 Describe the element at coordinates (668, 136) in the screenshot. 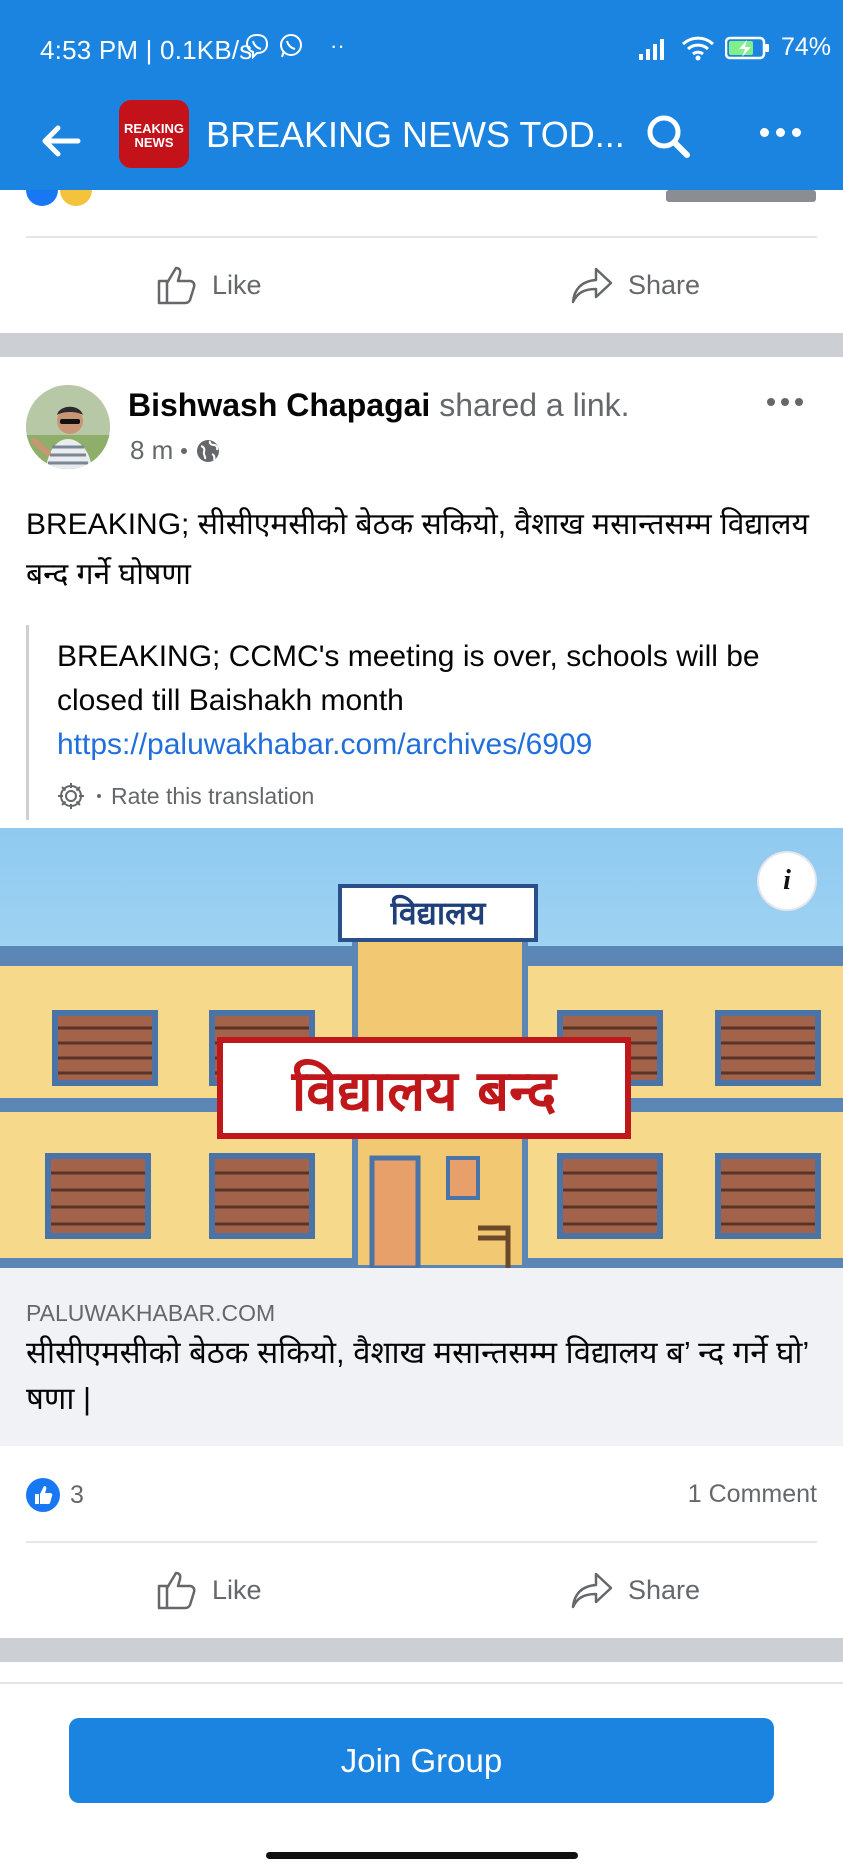

I see `search-icon` at that location.